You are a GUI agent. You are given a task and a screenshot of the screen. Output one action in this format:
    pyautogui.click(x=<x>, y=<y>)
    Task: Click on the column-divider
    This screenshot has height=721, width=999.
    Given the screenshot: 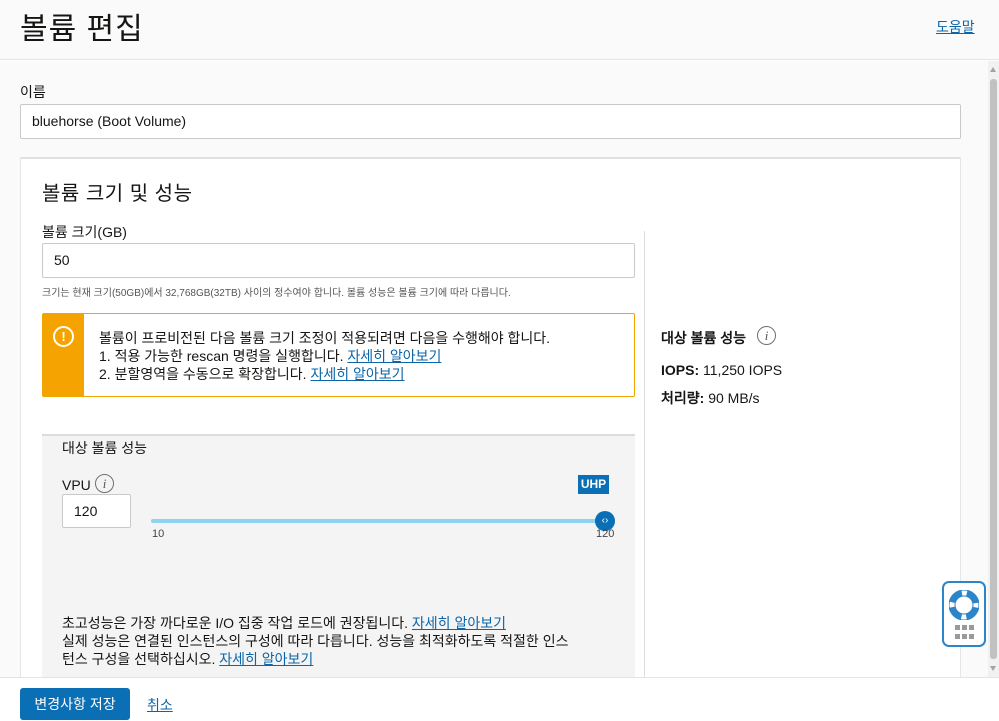 What is the action you would take?
    pyautogui.click(x=644, y=454)
    